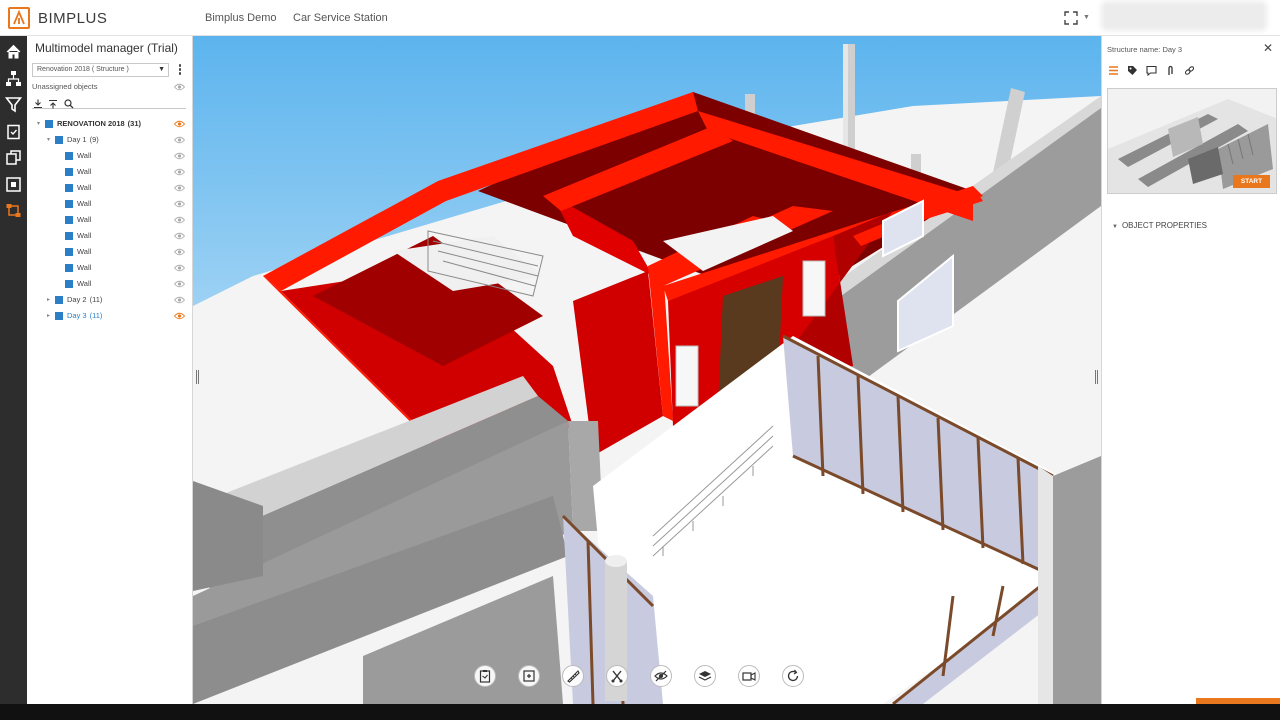 The width and height of the screenshot is (1280, 720). What do you see at coordinates (661, 676) in the screenshot?
I see `hide-icon` at bounding box center [661, 676].